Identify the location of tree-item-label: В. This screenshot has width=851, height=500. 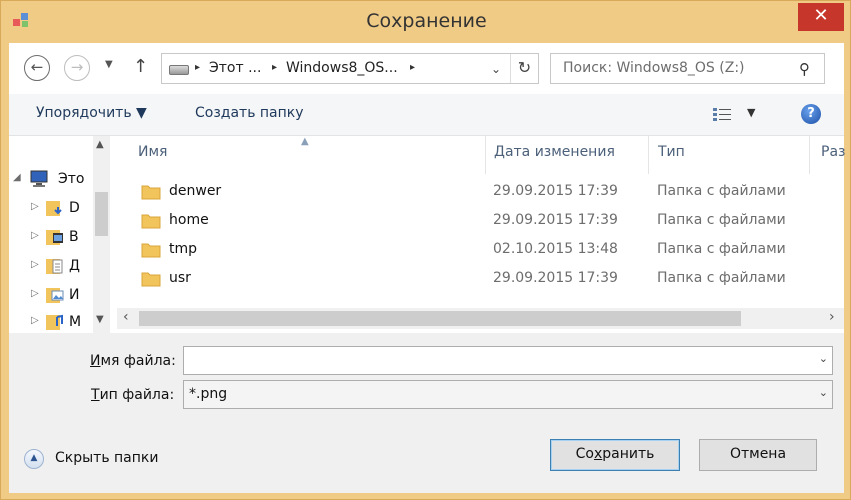
(74, 237).